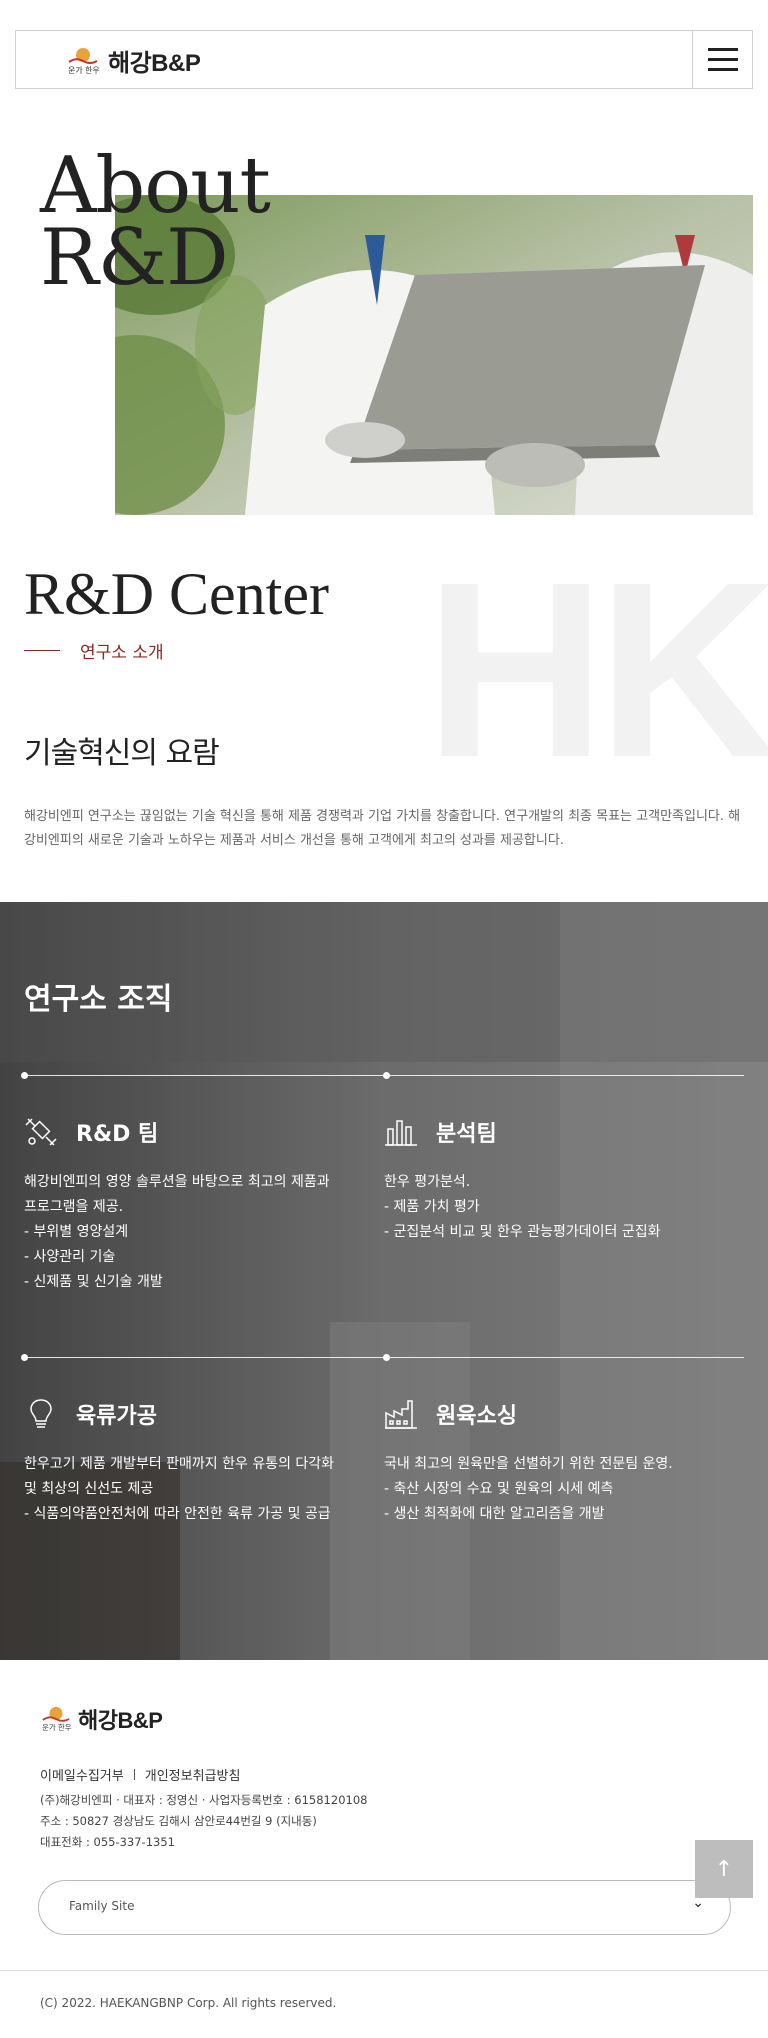  What do you see at coordinates (494, 1514) in the screenshot?
I see `team-line: - 생산 최적화에 대한 알고리즘을 개발` at bounding box center [494, 1514].